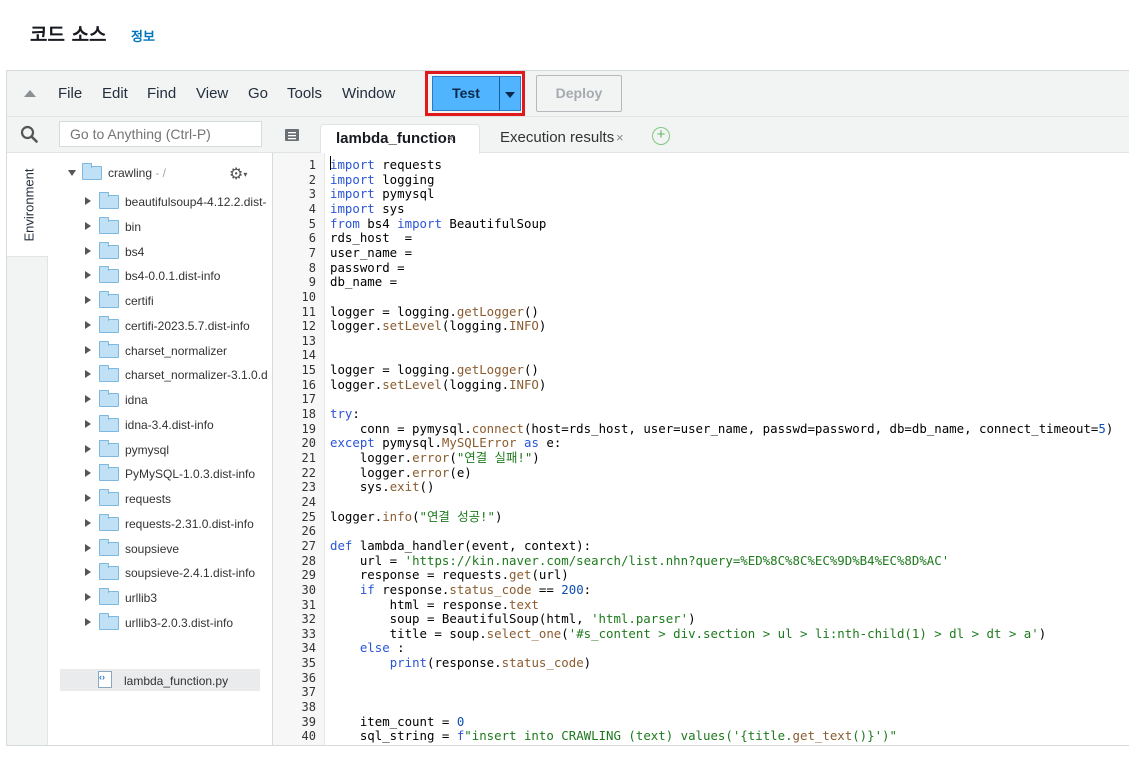 Image resolution: width=1129 pixels, height=757 pixels. Describe the element at coordinates (400, 139) in the screenshot. I see `tab-lambda-function: lambda_function ×` at that location.